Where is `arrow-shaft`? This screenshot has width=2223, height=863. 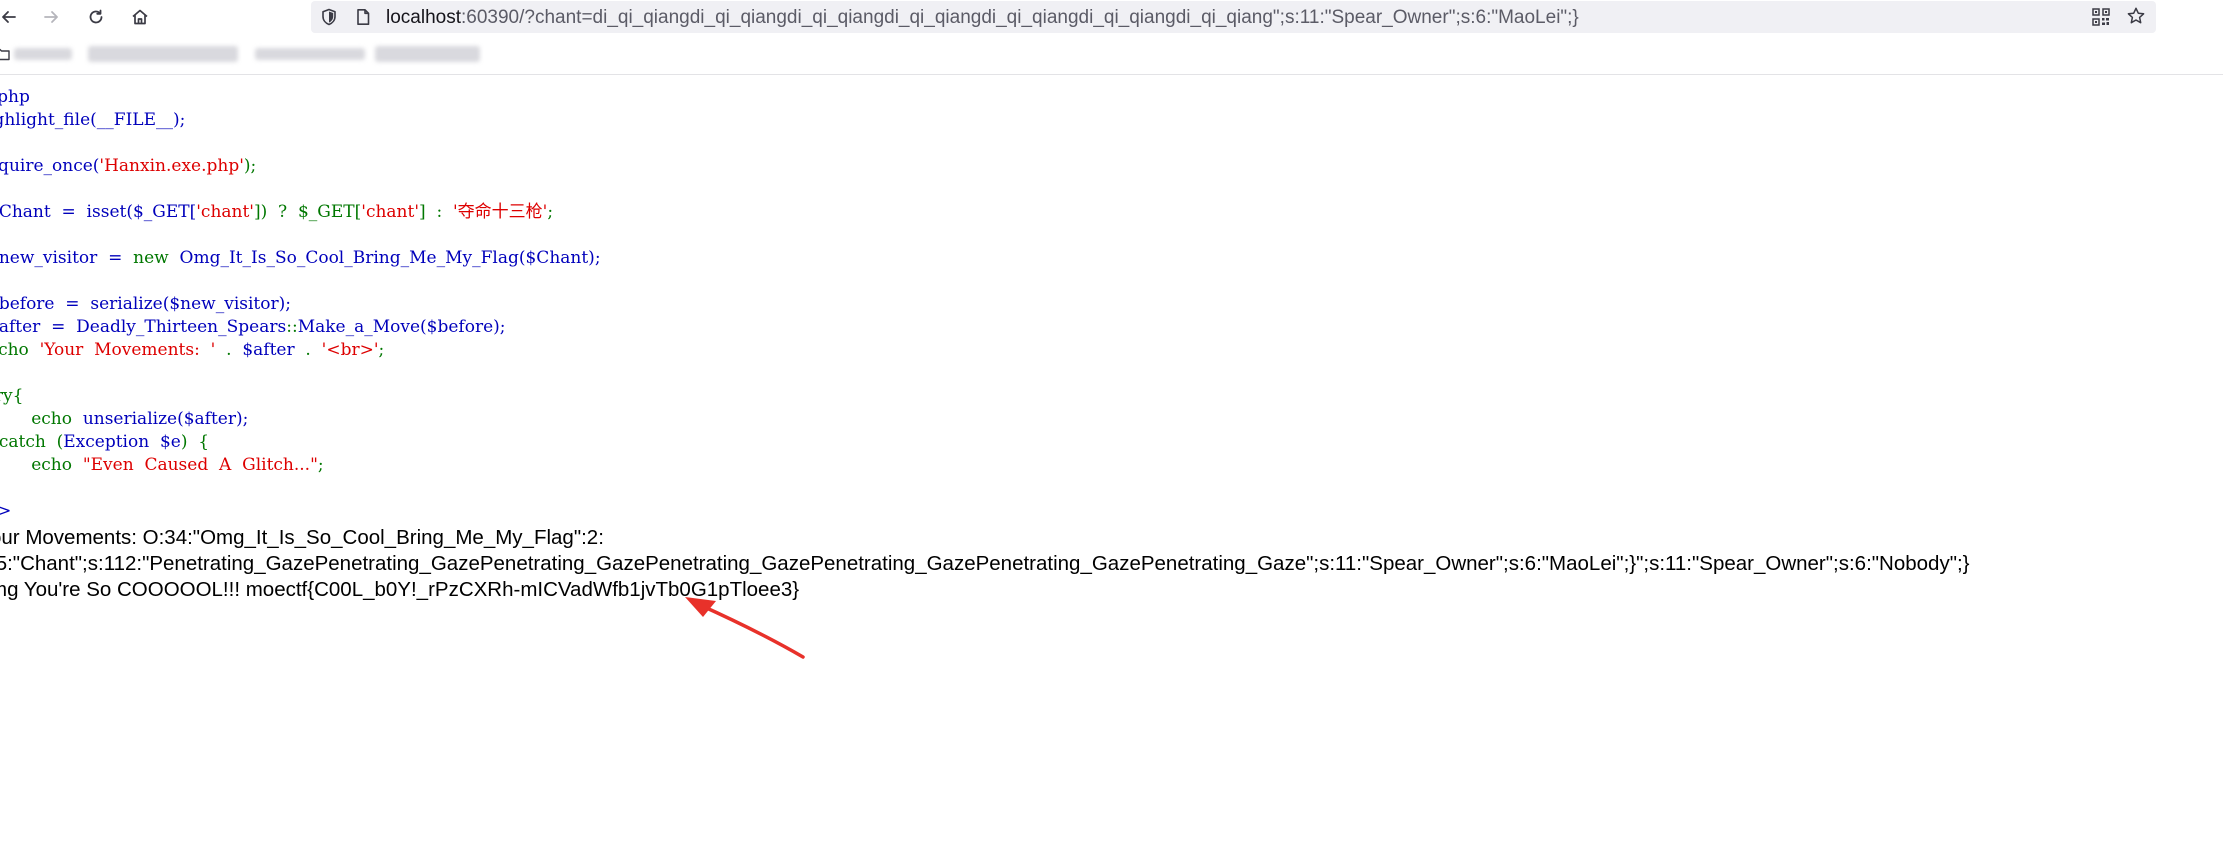 arrow-shaft is located at coordinates (751, 631).